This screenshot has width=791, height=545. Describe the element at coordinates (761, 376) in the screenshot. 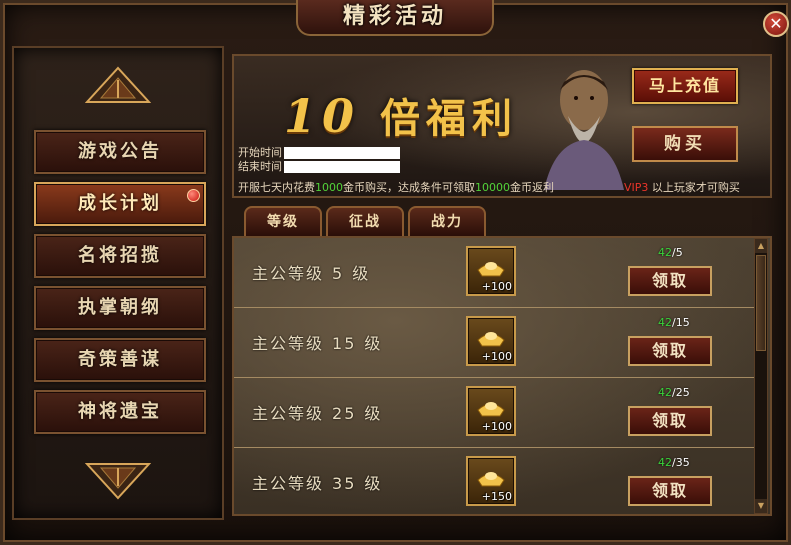

I see `list-scrollbar: ▲ ▼` at that location.